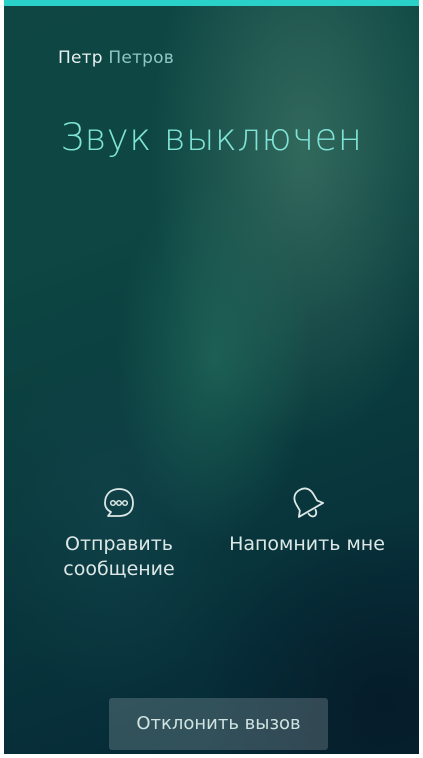 The height and width of the screenshot is (758, 423). I want to click on remind-me-action: Напомнить мне, so click(307, 519).